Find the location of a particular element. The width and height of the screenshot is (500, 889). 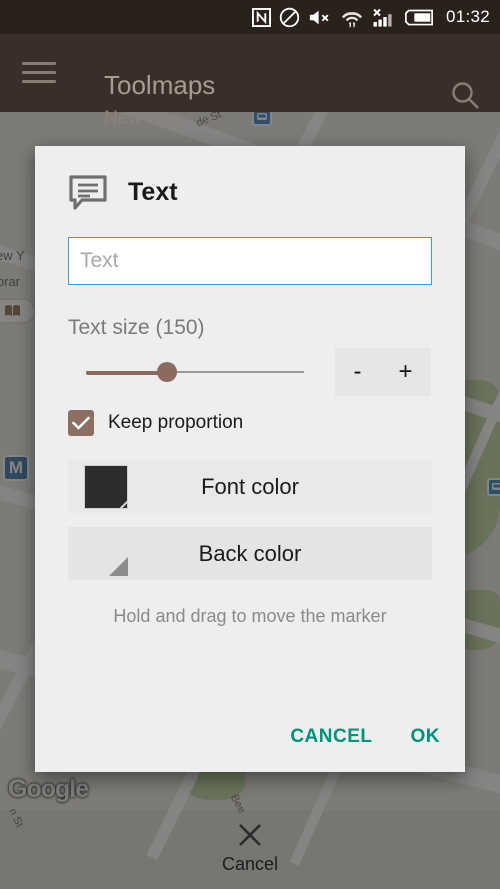

decrease-size-button: - is located at coordinates (357, 372).